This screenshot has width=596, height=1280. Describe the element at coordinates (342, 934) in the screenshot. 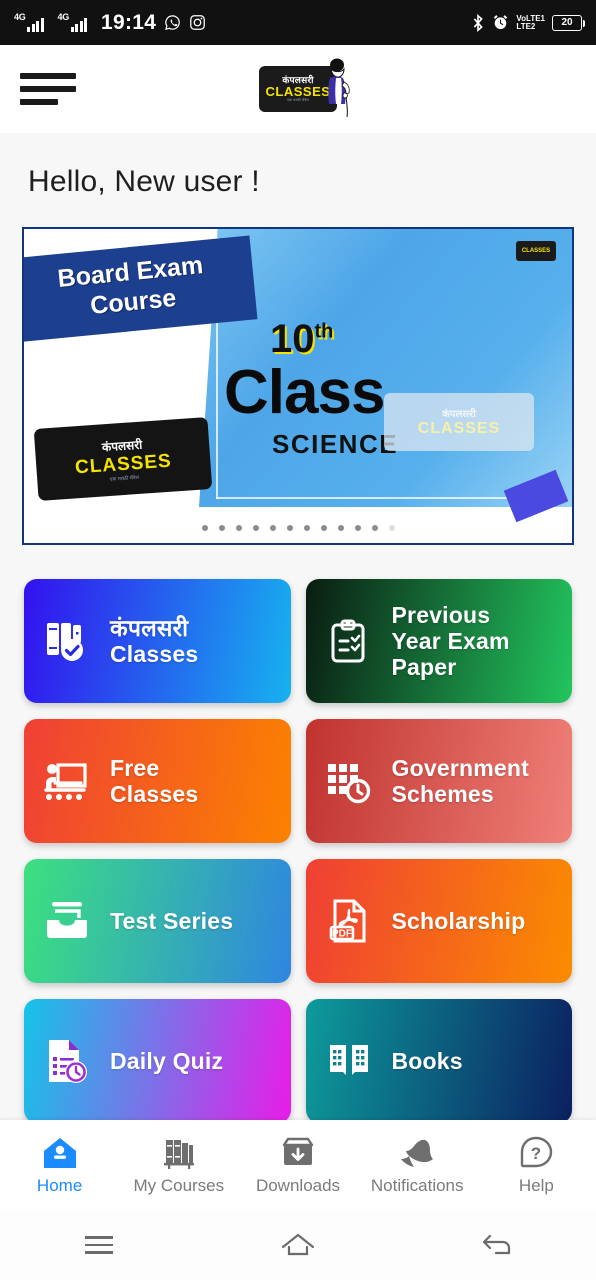

I see `svg-text: PDF` at that location.